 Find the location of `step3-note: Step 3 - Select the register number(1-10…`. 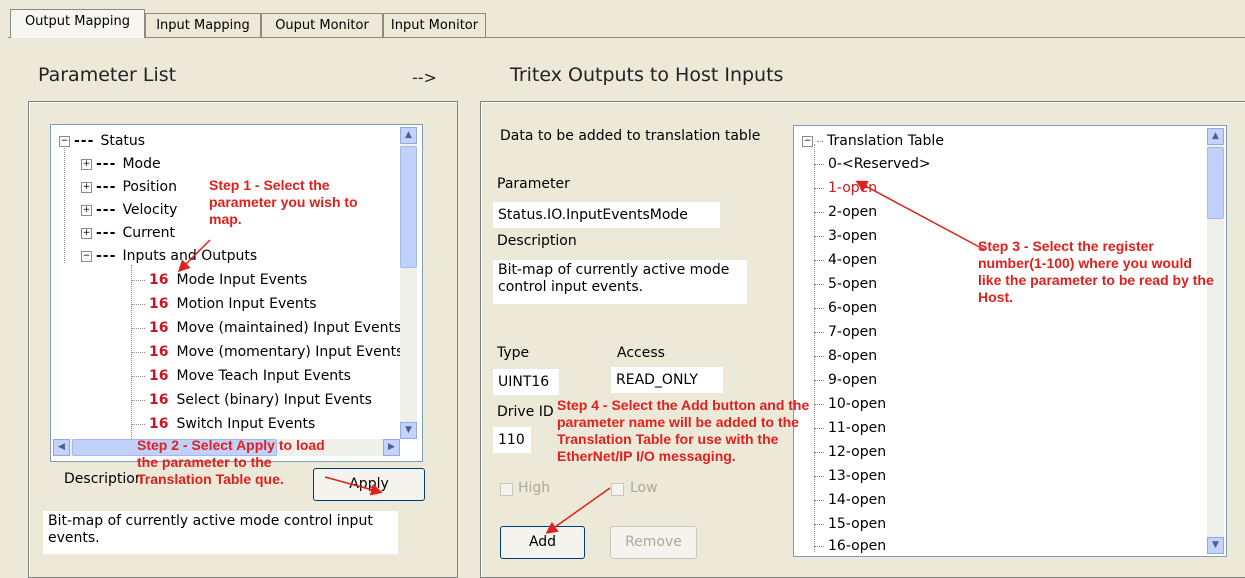

step3-note: Step 3 - Select the register number(1-10… is located at coordinates (1096, 271).